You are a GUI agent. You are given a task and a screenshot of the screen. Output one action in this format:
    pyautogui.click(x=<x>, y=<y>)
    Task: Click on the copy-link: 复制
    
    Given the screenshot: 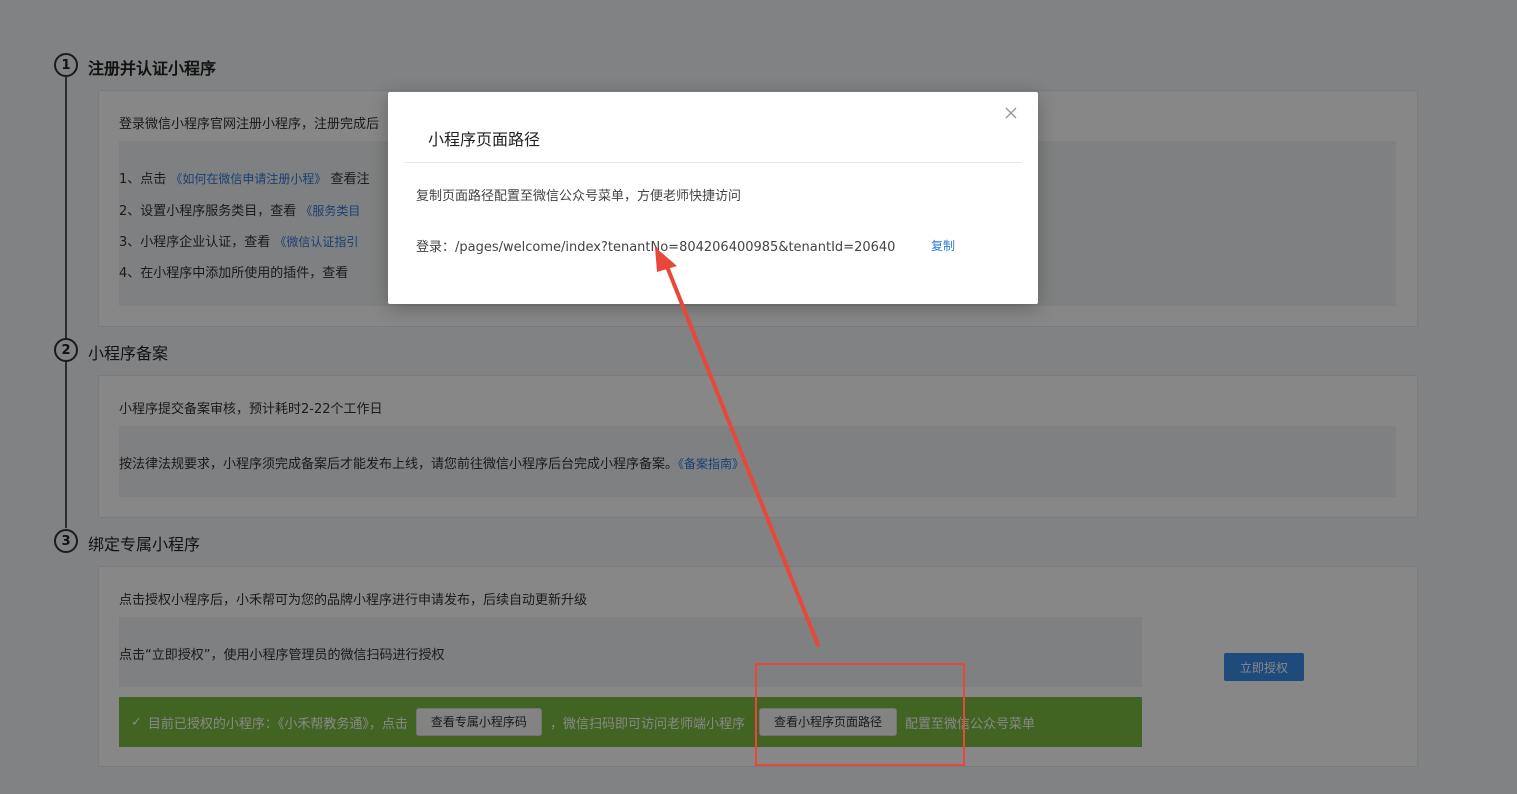 What is the action you would take?
    pyautogui.click(x=943, y=245)
    